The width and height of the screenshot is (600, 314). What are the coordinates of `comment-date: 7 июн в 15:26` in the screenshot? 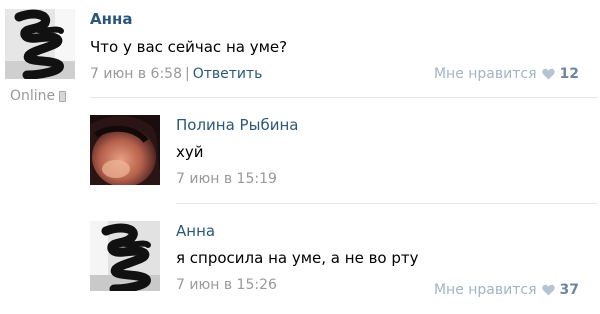 It's located at (226, 285).